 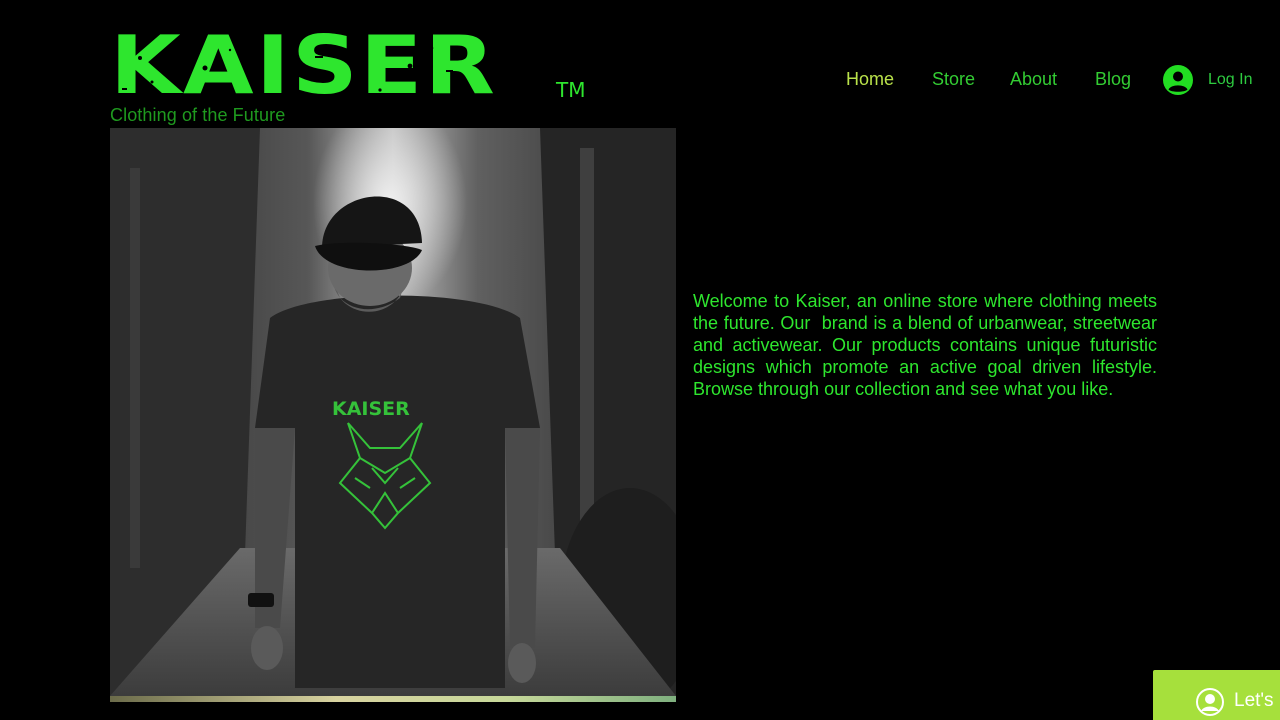 What do you see at coordinates (1033, 79) in the screenshot?
I see `nav-about: About` at bounding box center [1033, 79].